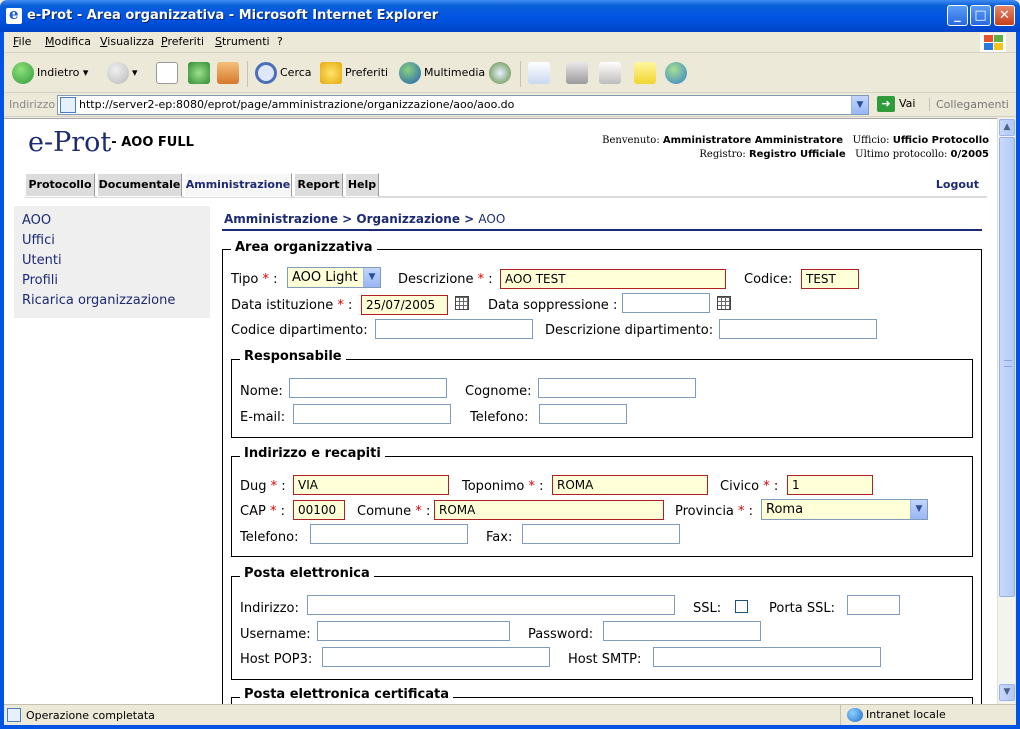  What do you see at coordinates (617, 388) in the screenshot?
I see `cognome-input` at bounding box center [617, 388].